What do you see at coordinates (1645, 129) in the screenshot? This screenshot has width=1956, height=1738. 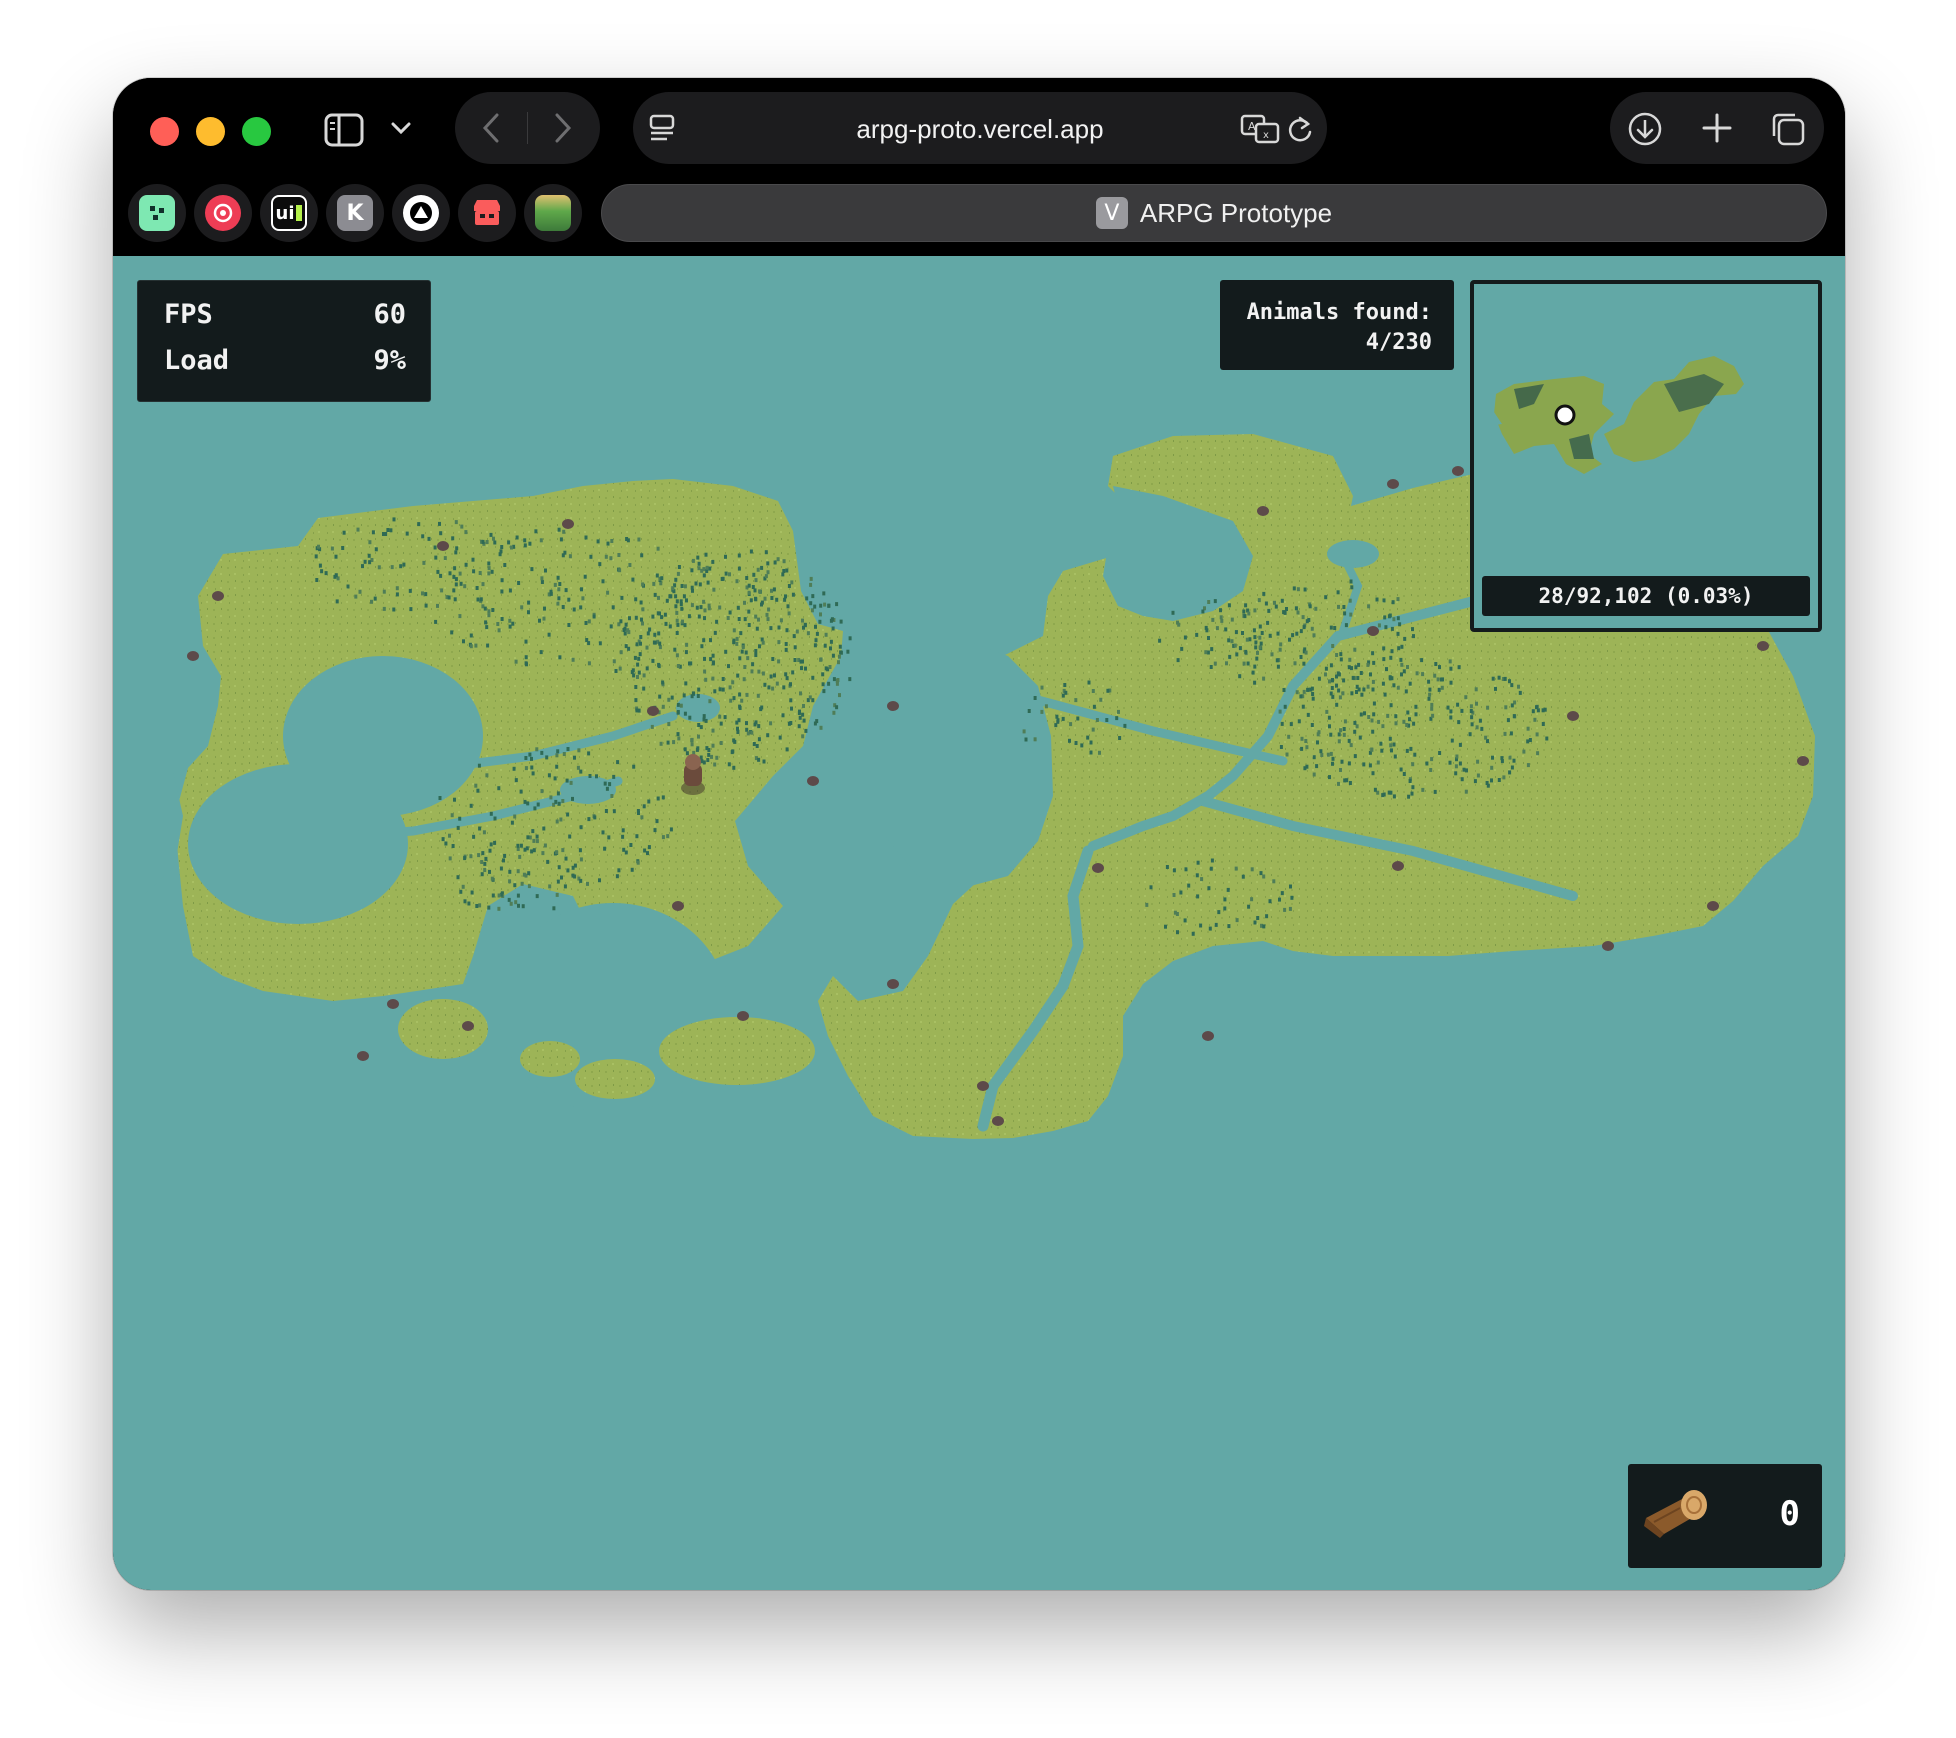 I see `download-icon` at bounding box center [1645, 129].